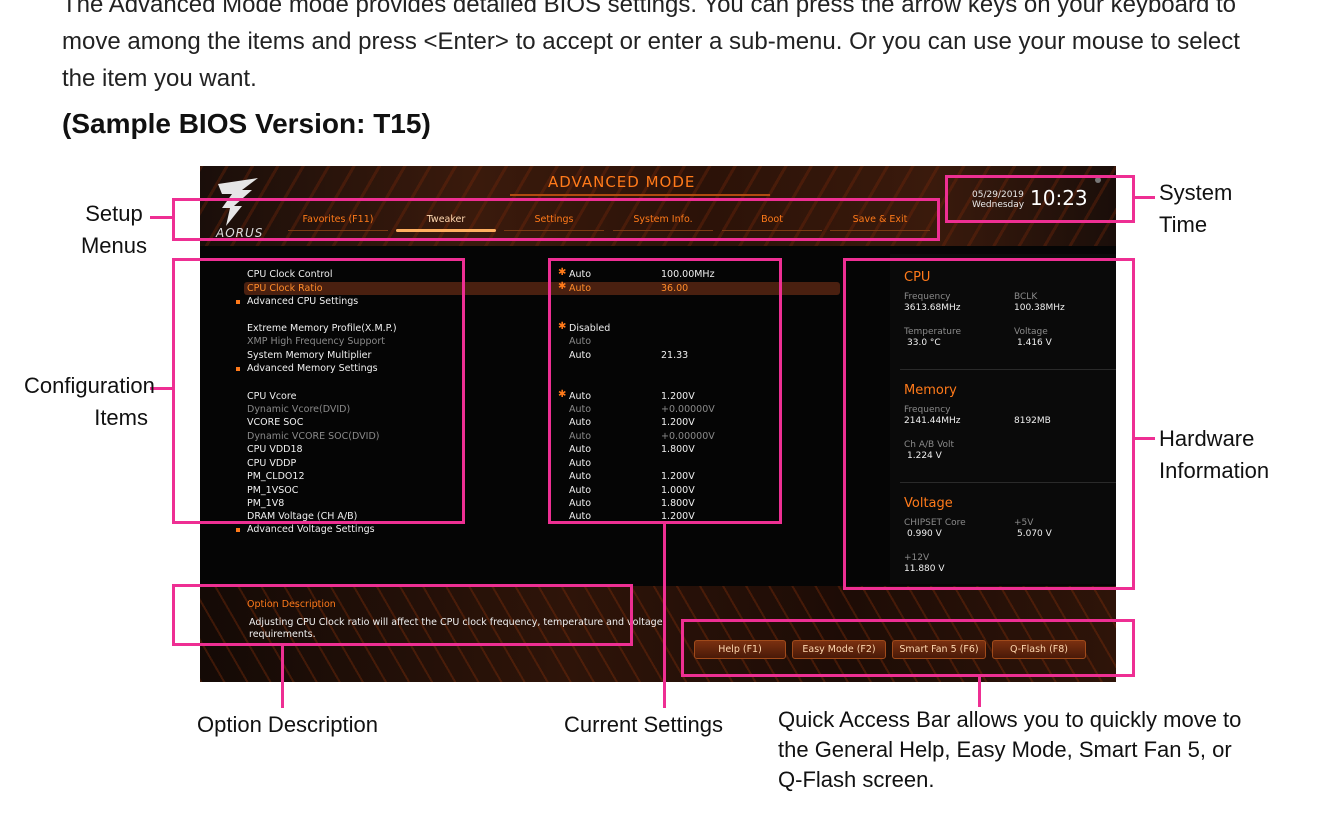 The height and width of the screenshot is (826, 1325). Describe the element at coordinates (1040, 199) in the screenshot. I see `system-time-box` at that location.